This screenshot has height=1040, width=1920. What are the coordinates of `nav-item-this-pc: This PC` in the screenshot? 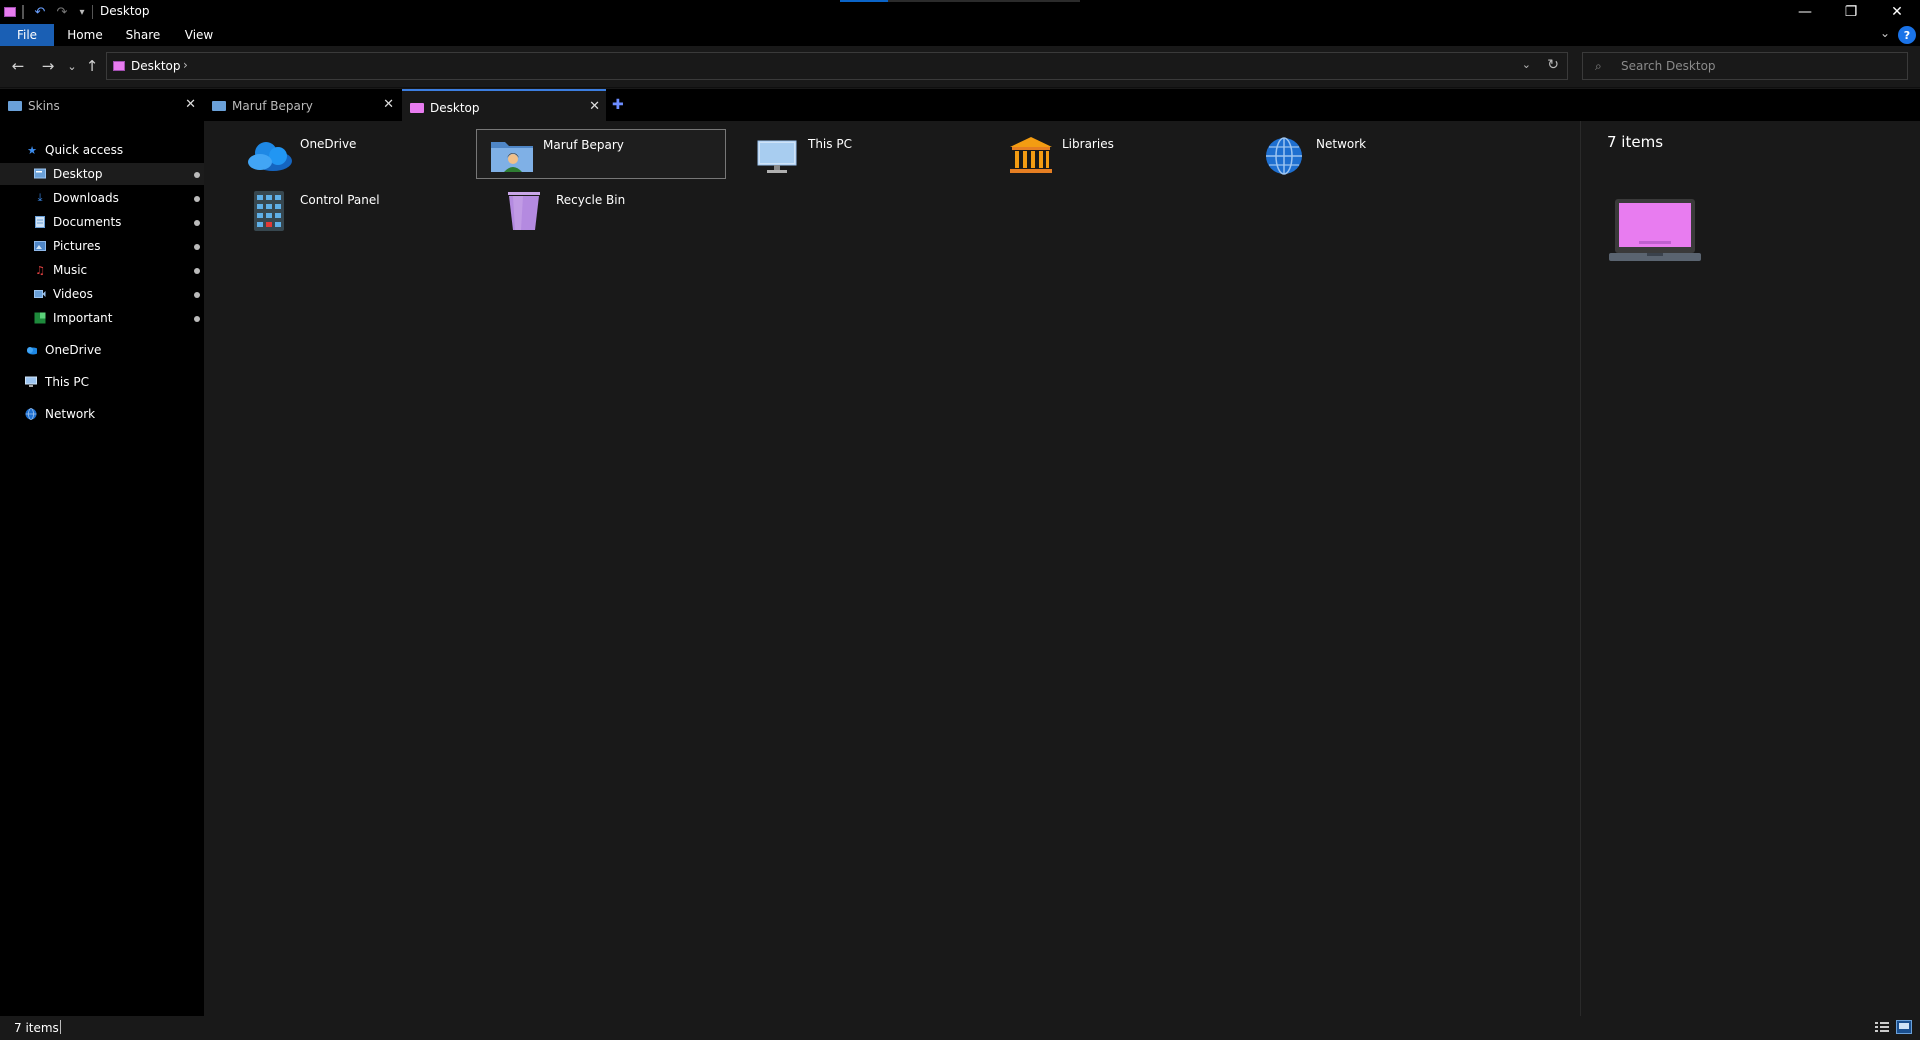 It's located at (102, 382).